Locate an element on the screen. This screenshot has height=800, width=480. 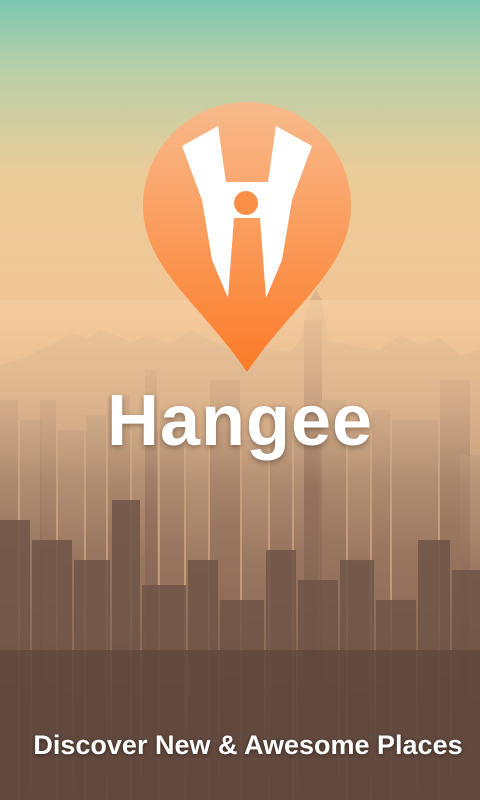
tagline: Discover New & Awesome Places is located at coordinates (248, 745).